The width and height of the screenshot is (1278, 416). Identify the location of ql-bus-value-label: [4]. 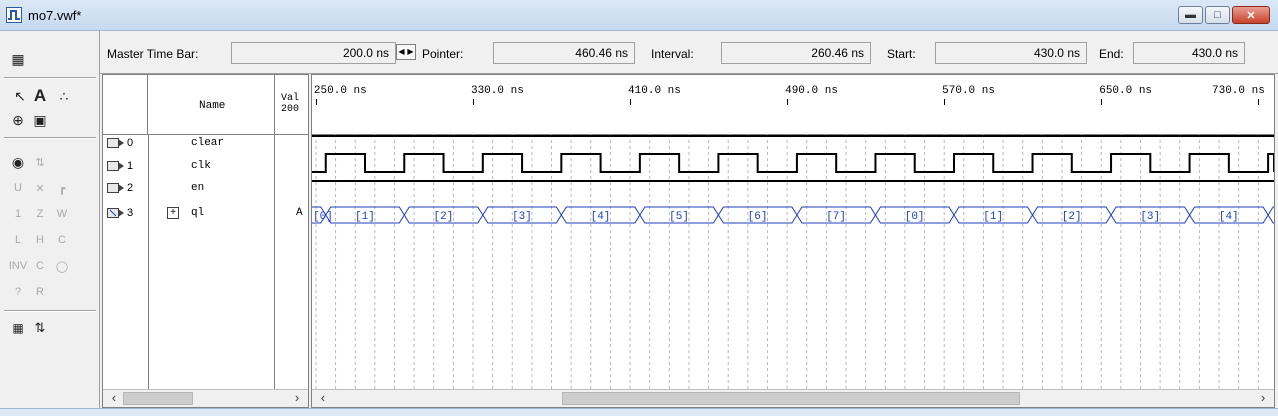
(601, 217).